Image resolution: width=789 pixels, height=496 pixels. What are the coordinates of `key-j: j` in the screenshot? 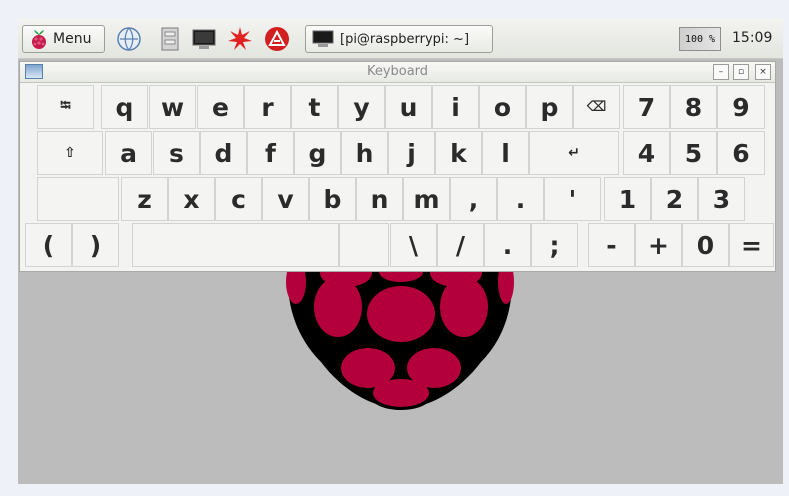 It's located at (411, 153).